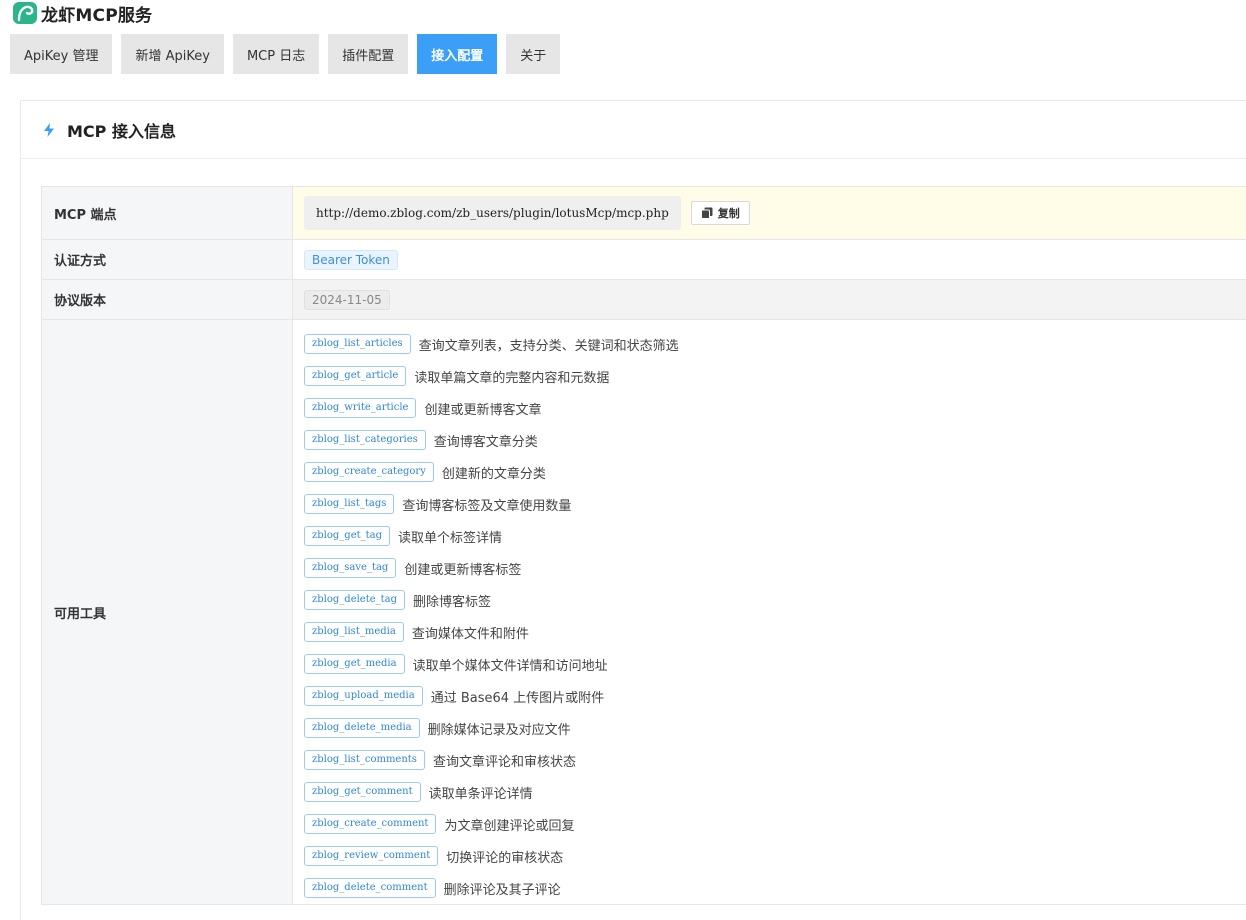 This screenshot has height=920, width=1246. What do you see at coordinates (349, 504) in the screenshot?
I see `tool-name-tag: zblog_list_tags` at bounding box center [349, 504].